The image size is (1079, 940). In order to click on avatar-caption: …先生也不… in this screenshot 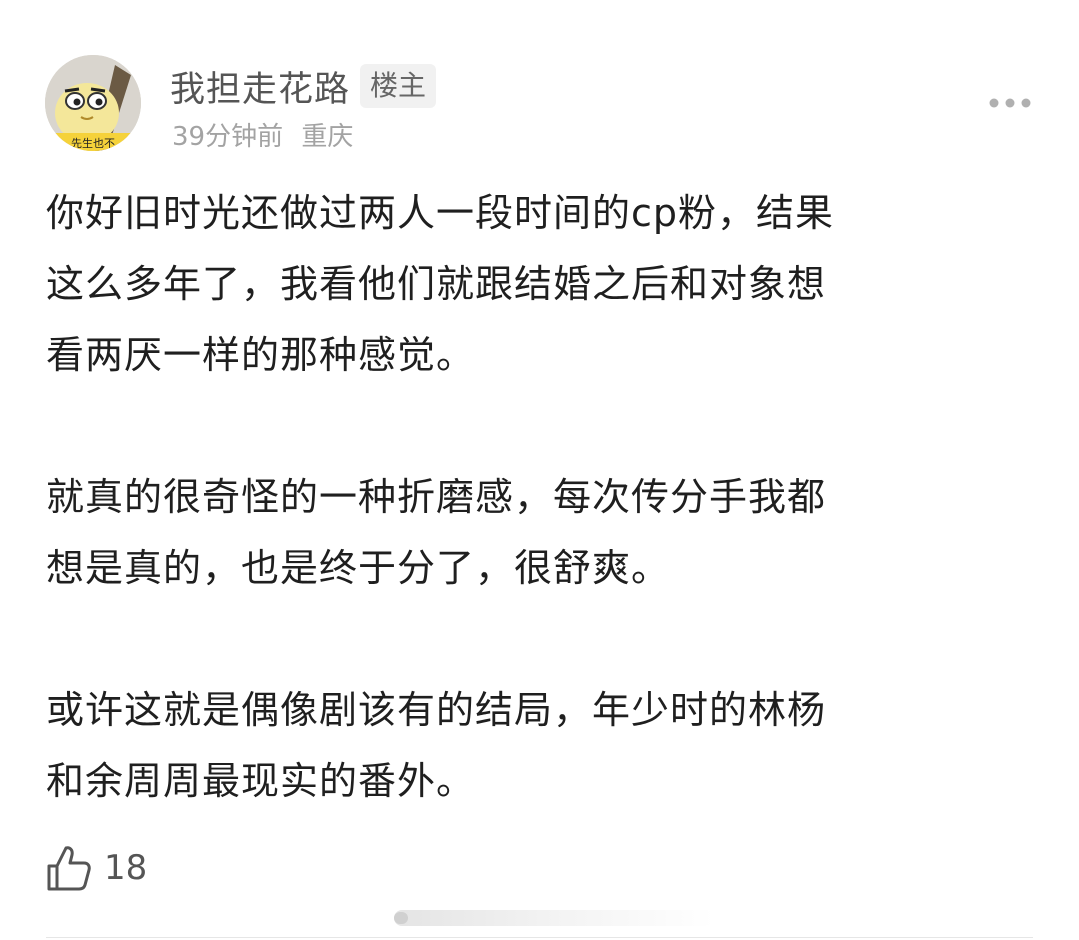, I will do `click(93, 143)`.